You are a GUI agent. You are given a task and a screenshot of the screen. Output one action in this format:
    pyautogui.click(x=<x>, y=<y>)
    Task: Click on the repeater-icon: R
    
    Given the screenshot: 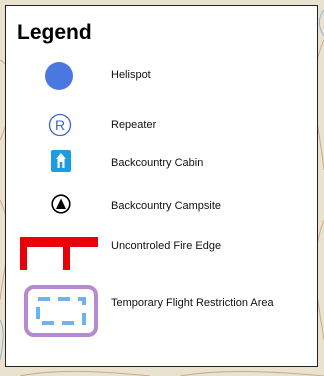 What is the action you would take?
    pyautogui.click(x=60, y=125)
    